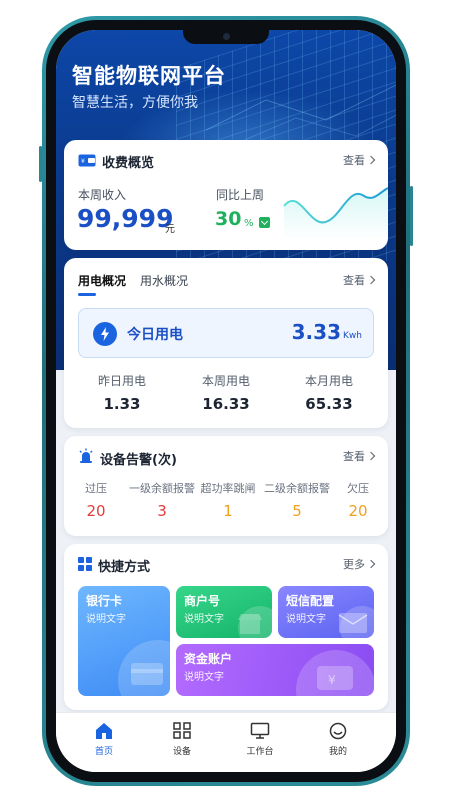 This screenshot has width=450, height=800. I want to click on today-usage-unit: Kwh, so click(352, 336).